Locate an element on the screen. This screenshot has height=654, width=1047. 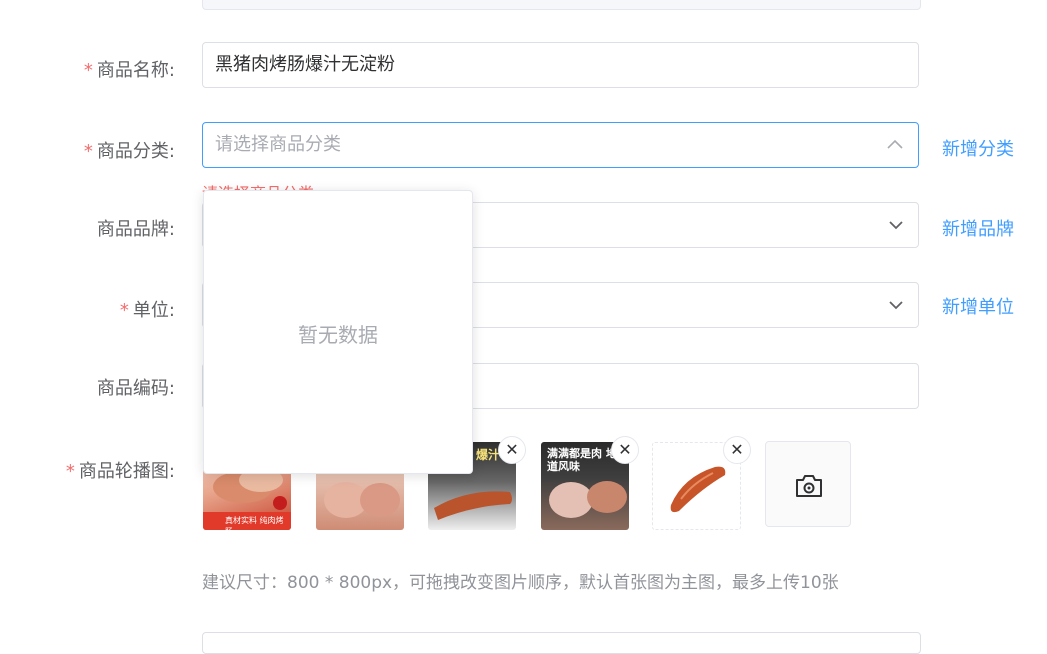
next-field is located at coordinates (561, 643).